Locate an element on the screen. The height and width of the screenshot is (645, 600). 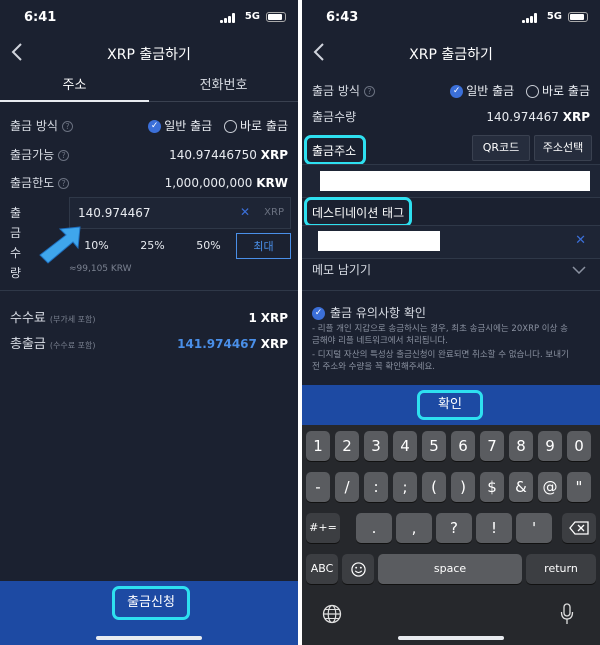
emoji-icon is located at coordinates (358, 569).